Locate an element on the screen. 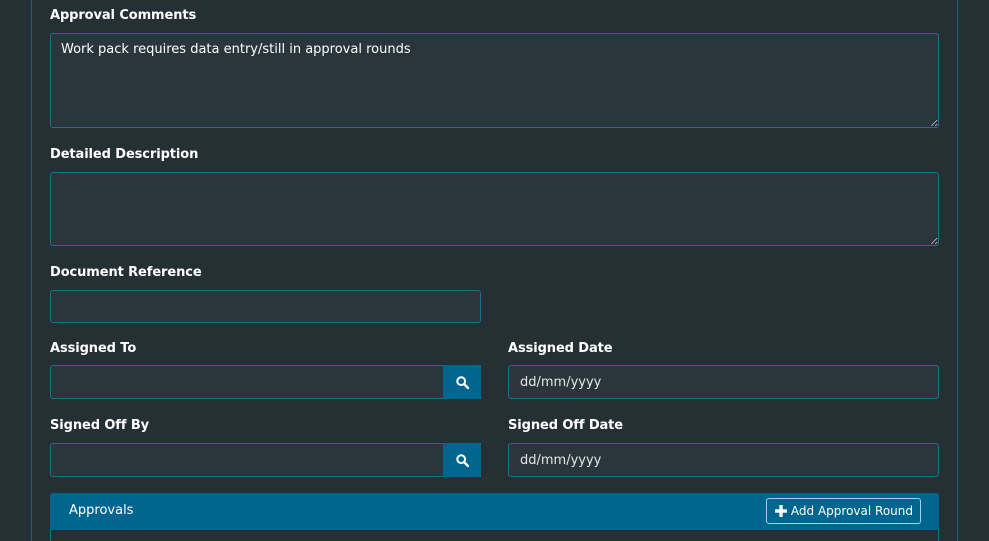 This screenshot has width=989, height=541. assigned-date-input is located at coordinates (723, 382).